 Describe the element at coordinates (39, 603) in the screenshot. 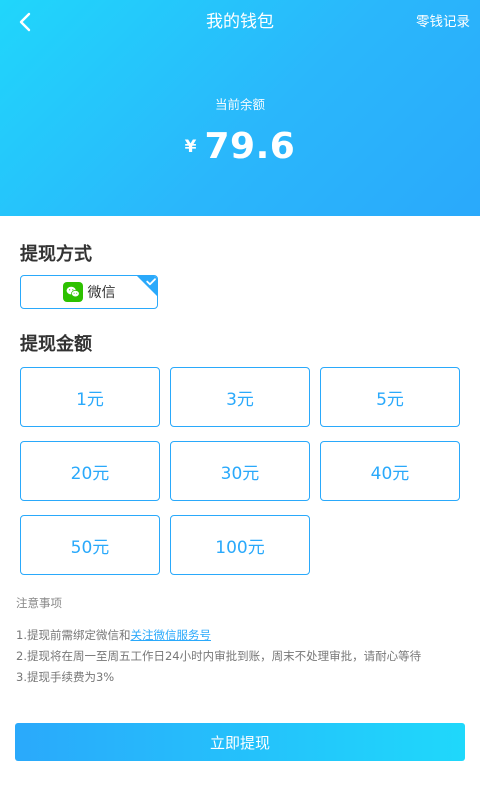

I see `notes-title: 注意事项` at that location.